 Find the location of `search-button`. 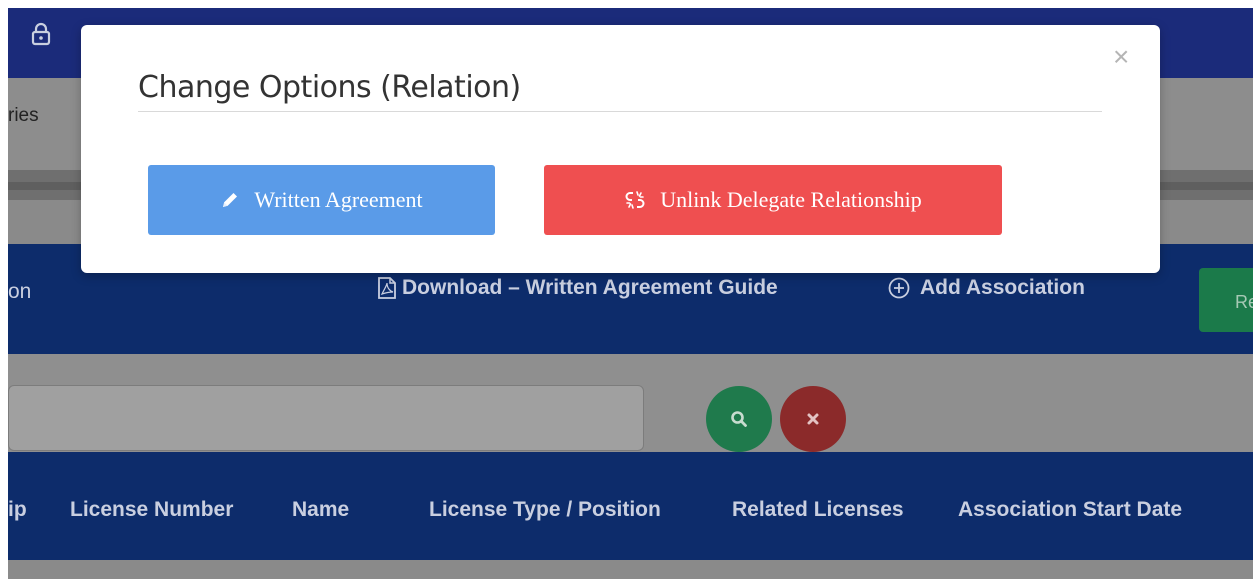

search-button is located at coordinates (739, 419).